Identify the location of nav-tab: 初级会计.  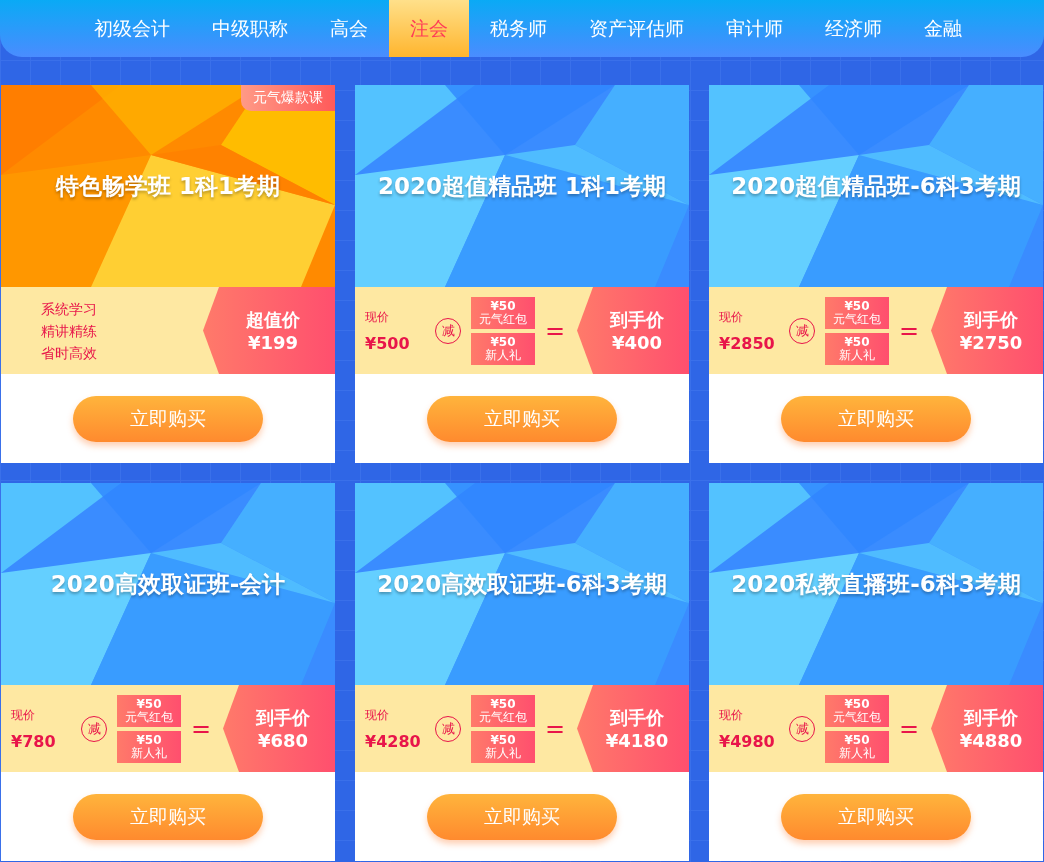
(132, 28).